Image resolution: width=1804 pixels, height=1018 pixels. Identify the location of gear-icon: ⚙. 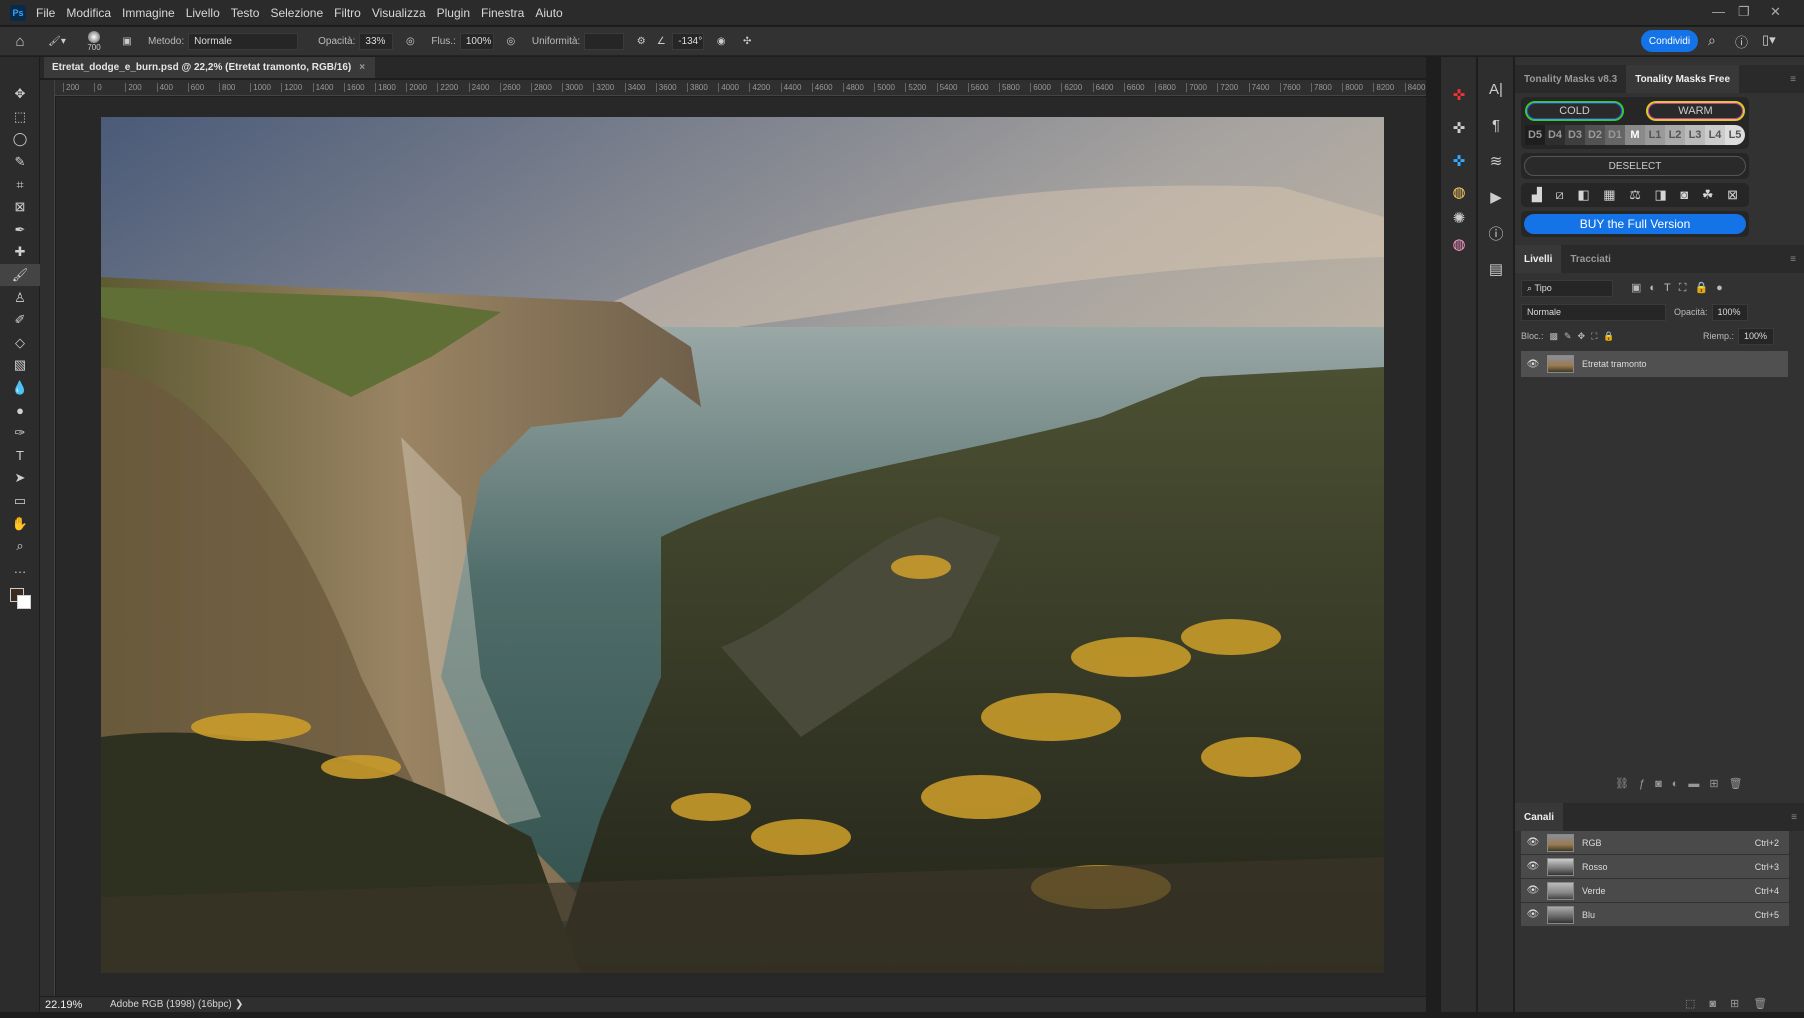
(641, 41).